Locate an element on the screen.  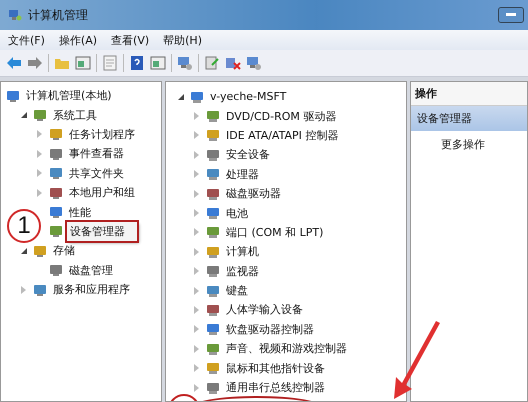
tree-item: 系统工具 is located at coordinates (75, 115).